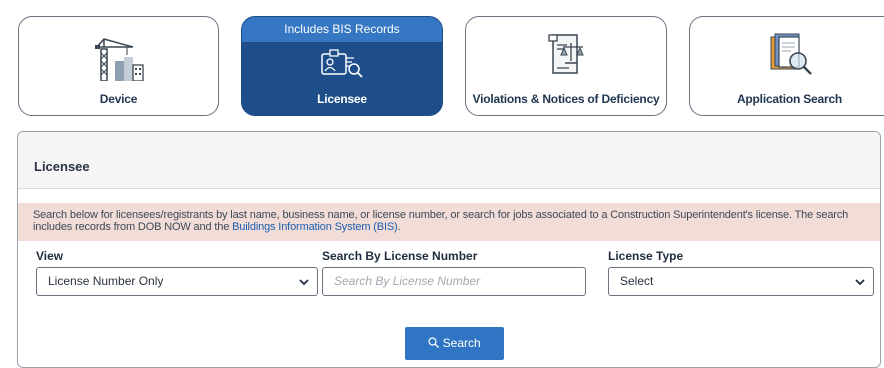 Image resolution: width=884 pixels, height=368 pixels. What do you see at coordinates (454, 281) in the screenshot?
I see `license-number-input: Search By License Number` at bounding box center [454, 281].